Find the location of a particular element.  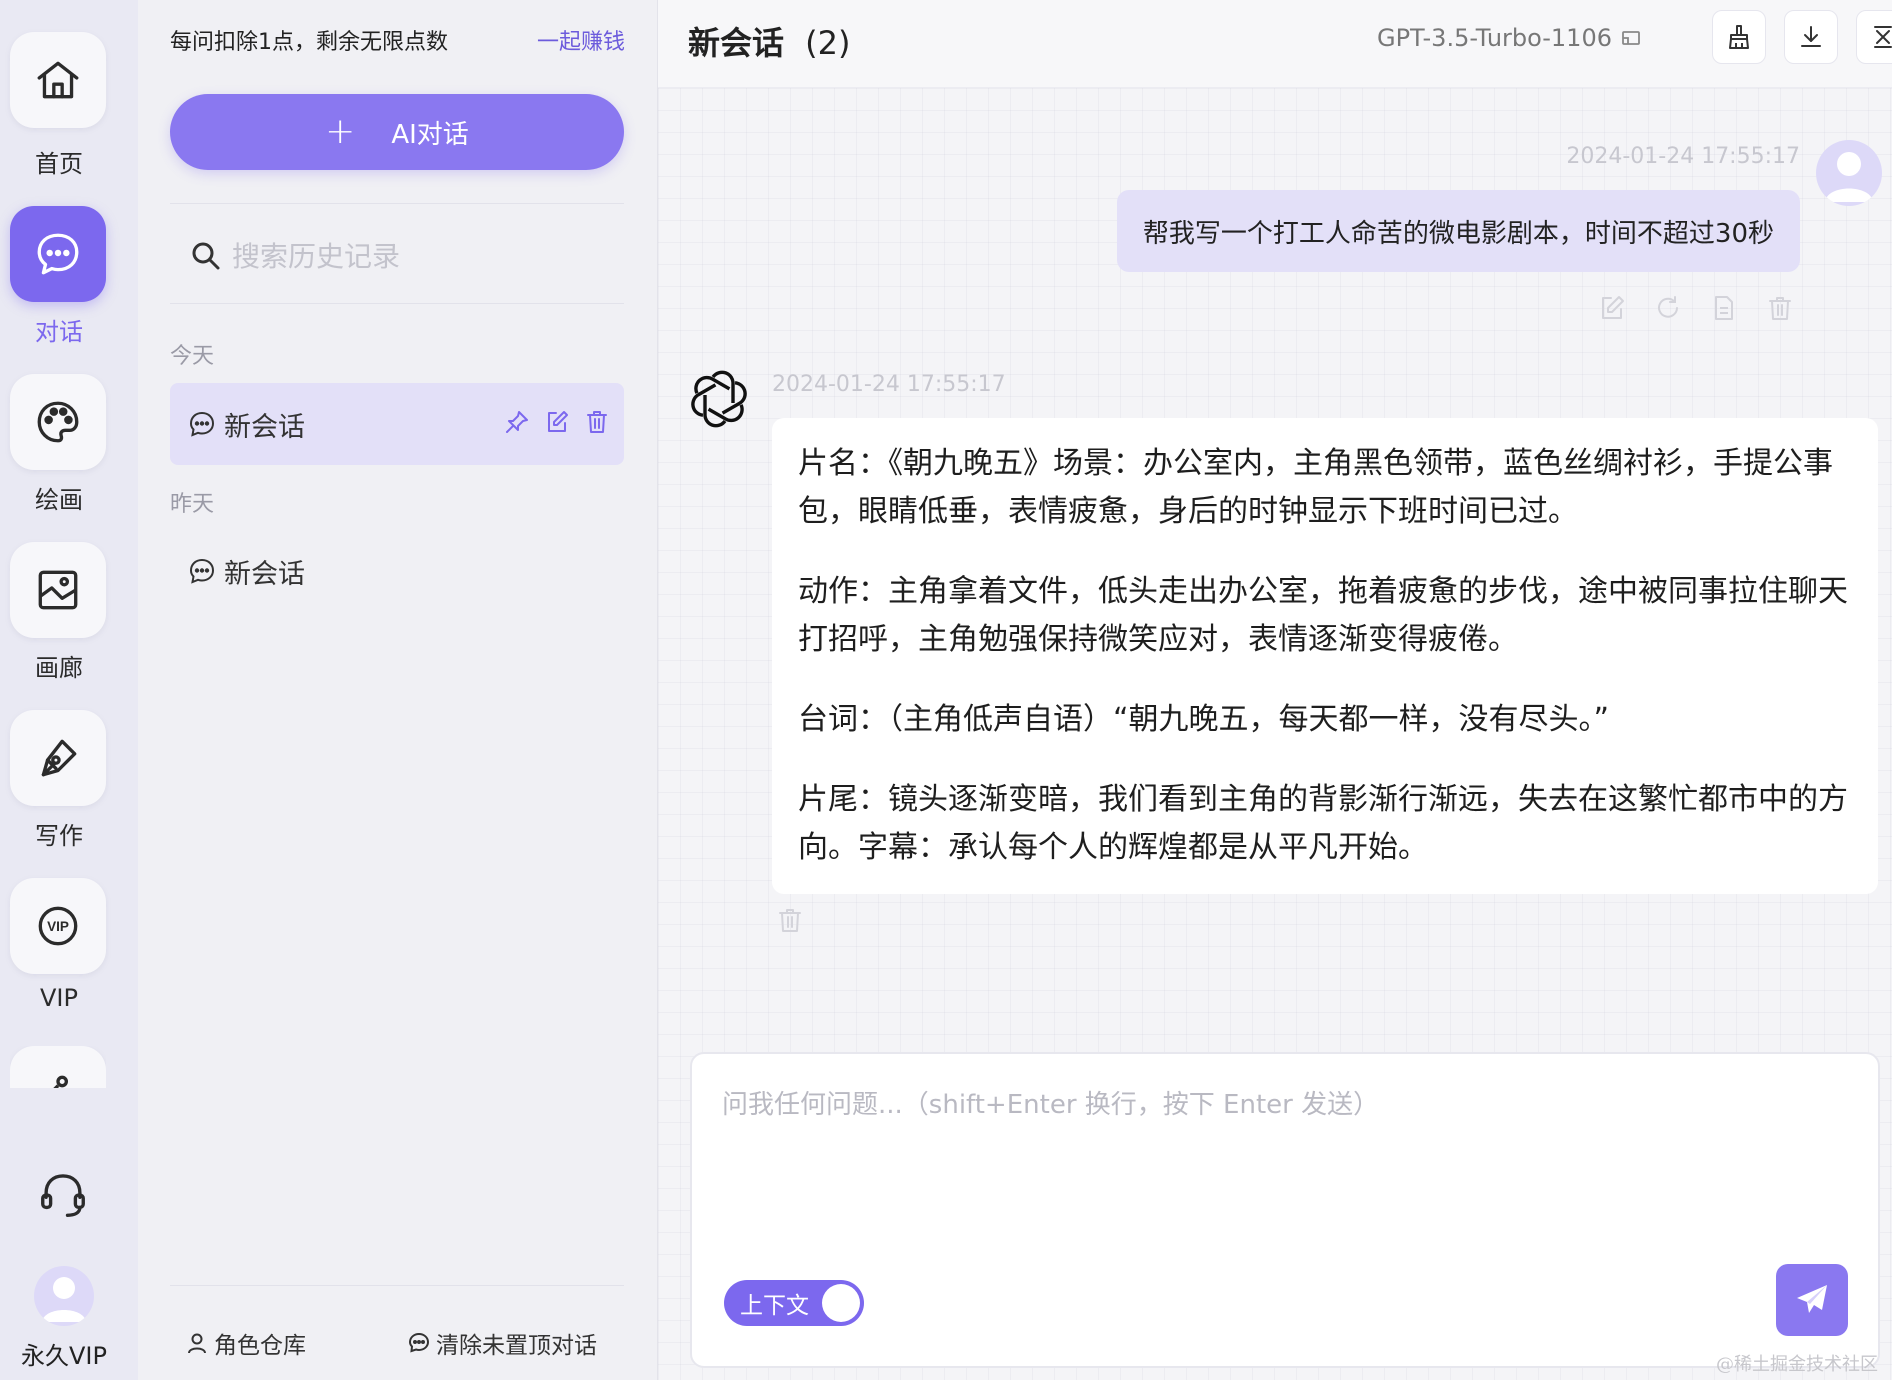

context-toggle: 上下文 is located at coordinates (794, 1303).